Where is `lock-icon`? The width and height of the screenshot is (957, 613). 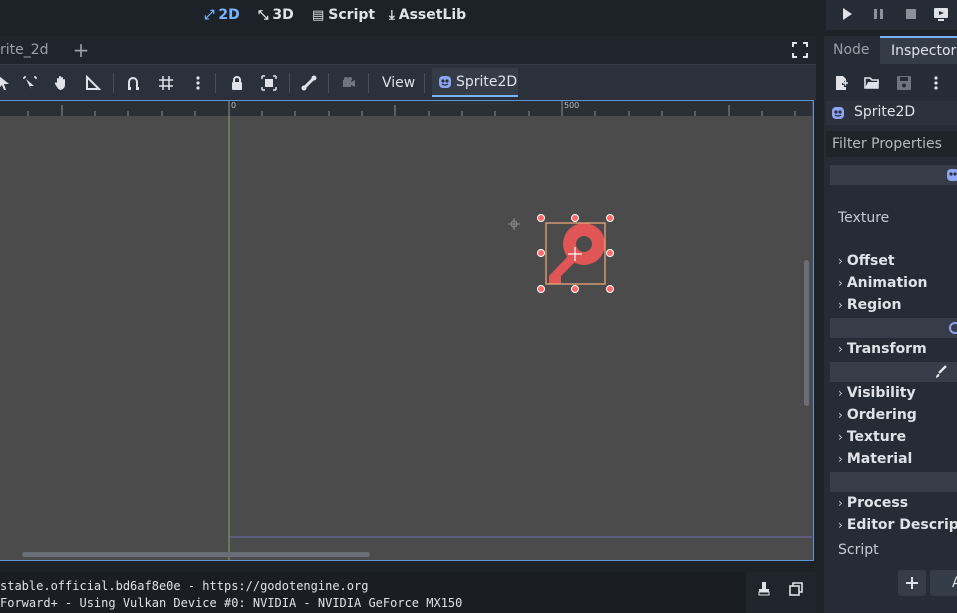
lock-icon is located at coordinates (237, 83).